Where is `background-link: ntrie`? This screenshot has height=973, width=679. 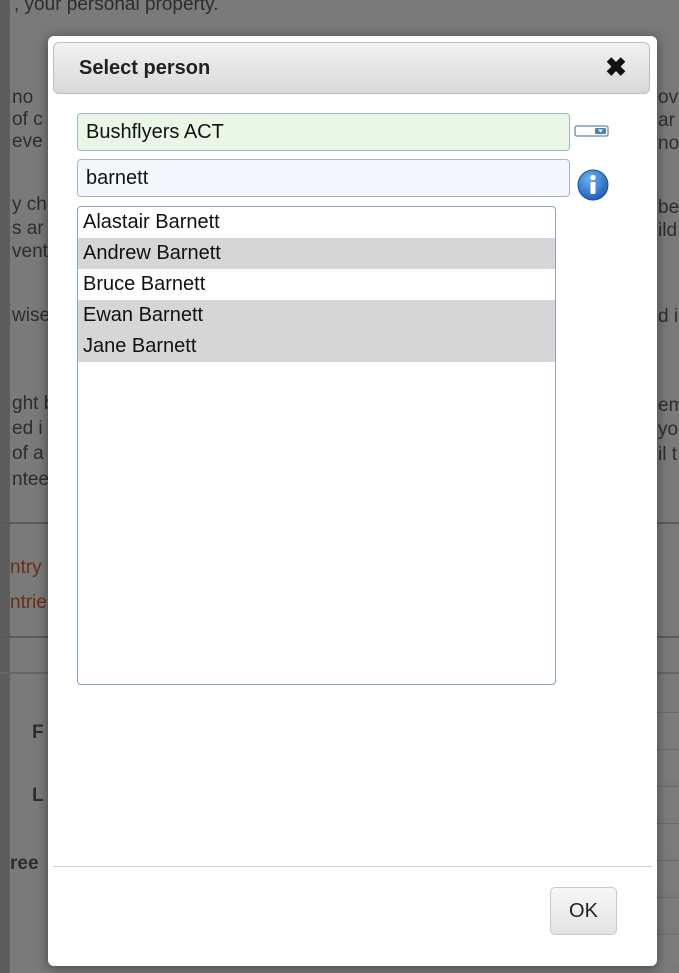
background-link: ntrie is located at coordinates (28, 602).